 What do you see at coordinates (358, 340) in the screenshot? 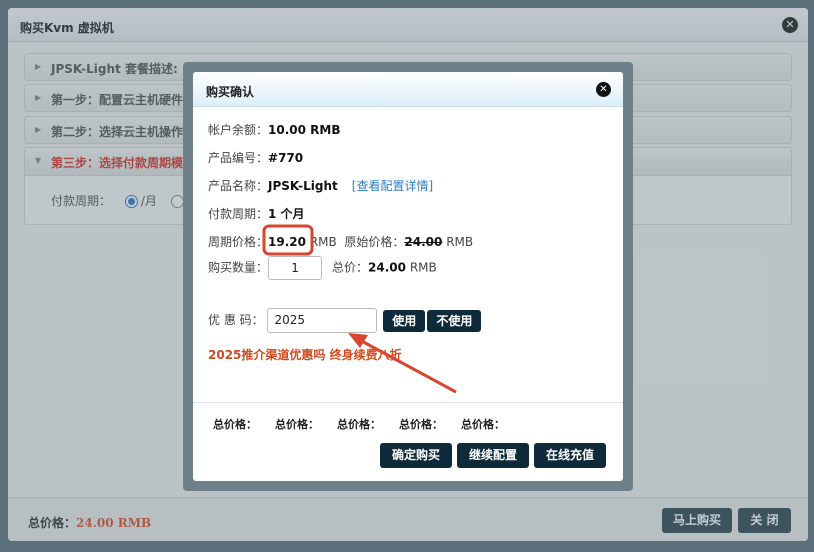
I see `arrow-head-icon` at bounding box center [358, 340].